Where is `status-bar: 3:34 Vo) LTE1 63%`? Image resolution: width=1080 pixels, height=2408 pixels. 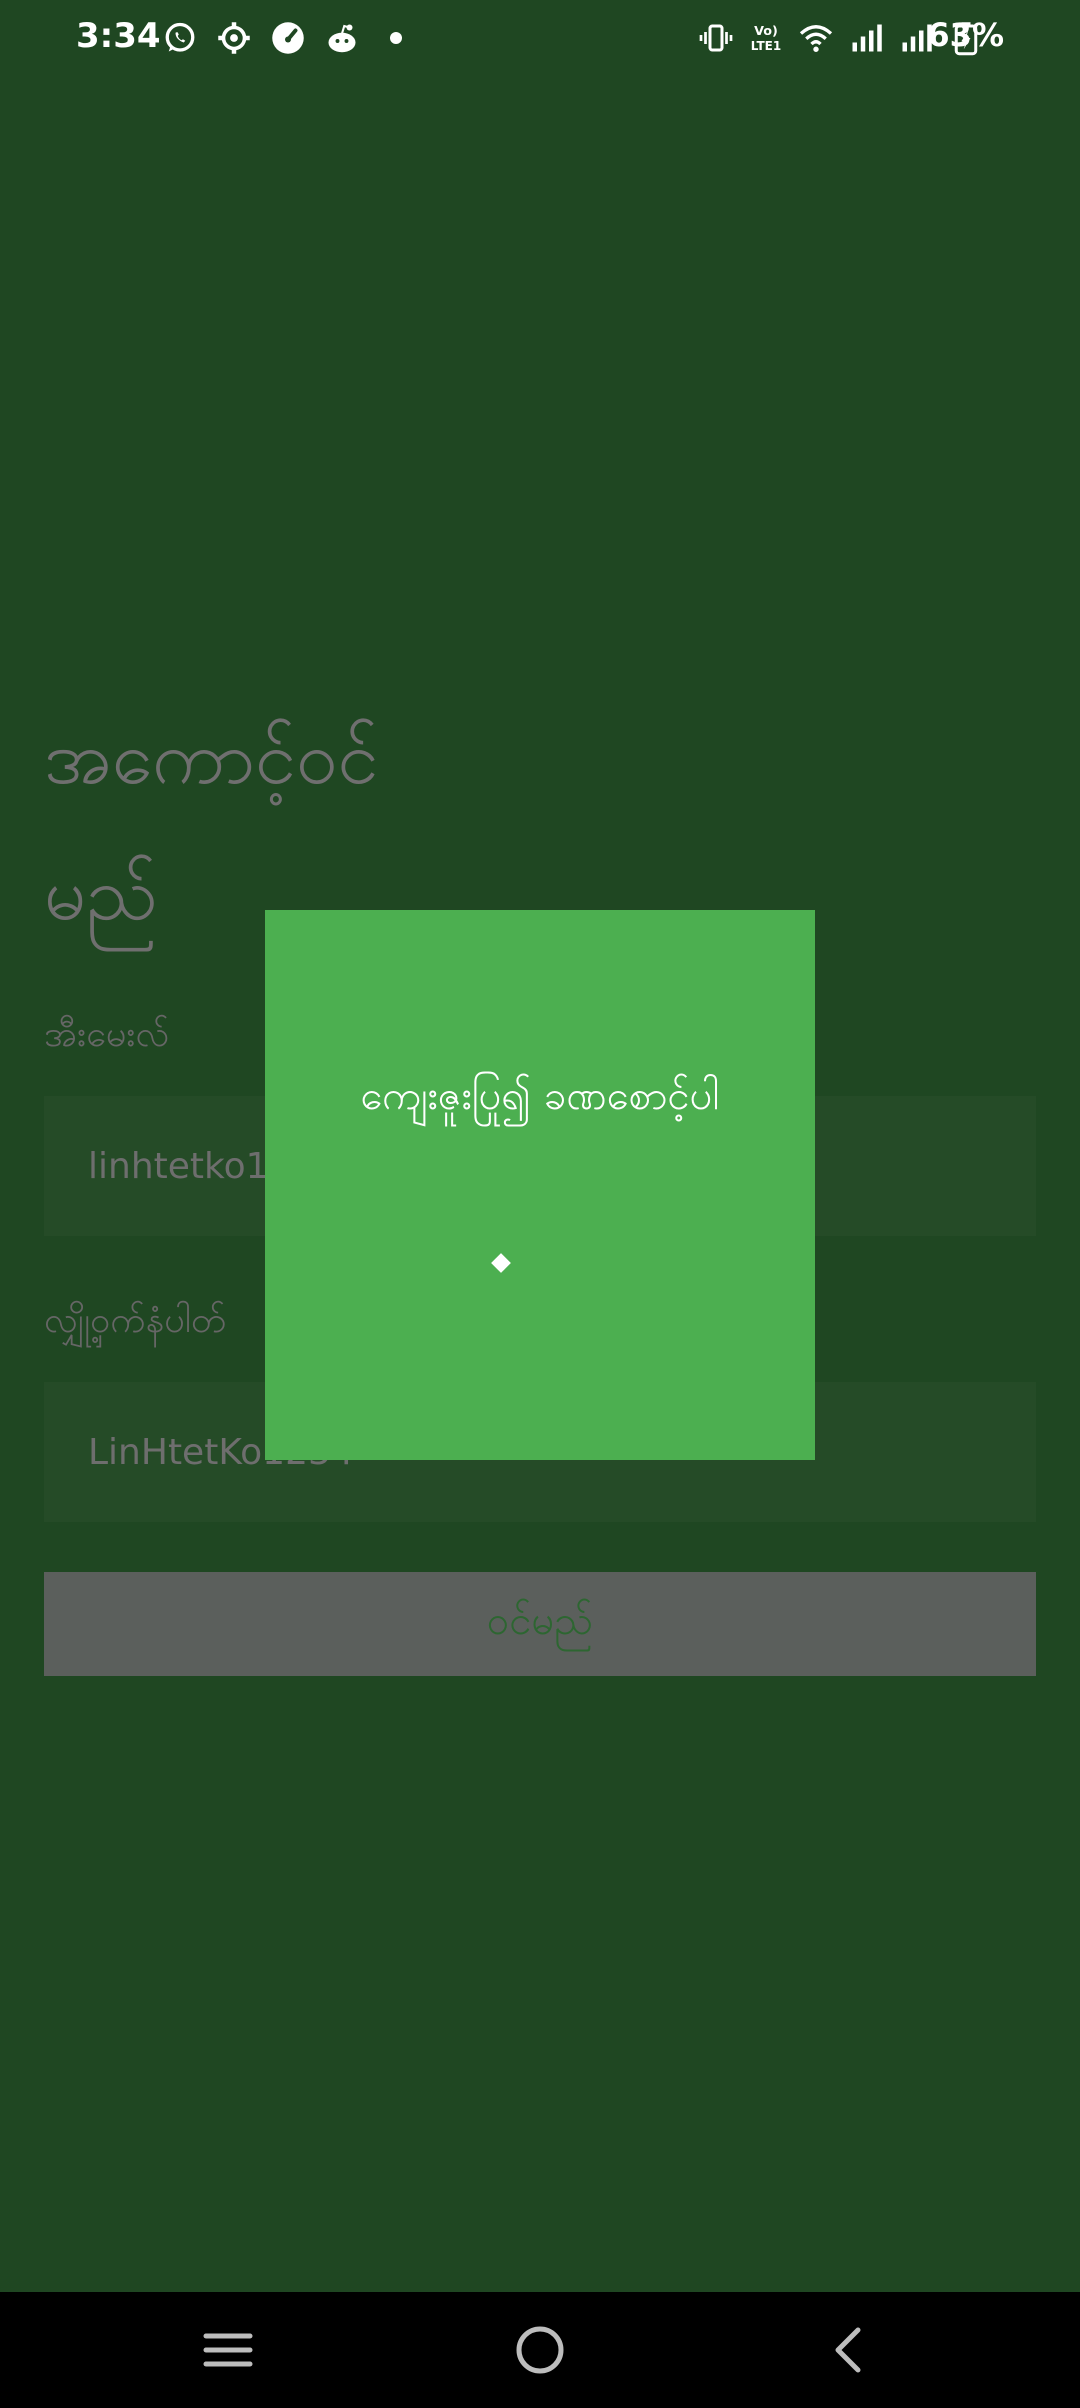 status-bar: 3:34 Vo) LTE1 63% is located at coordinates (540, 38).